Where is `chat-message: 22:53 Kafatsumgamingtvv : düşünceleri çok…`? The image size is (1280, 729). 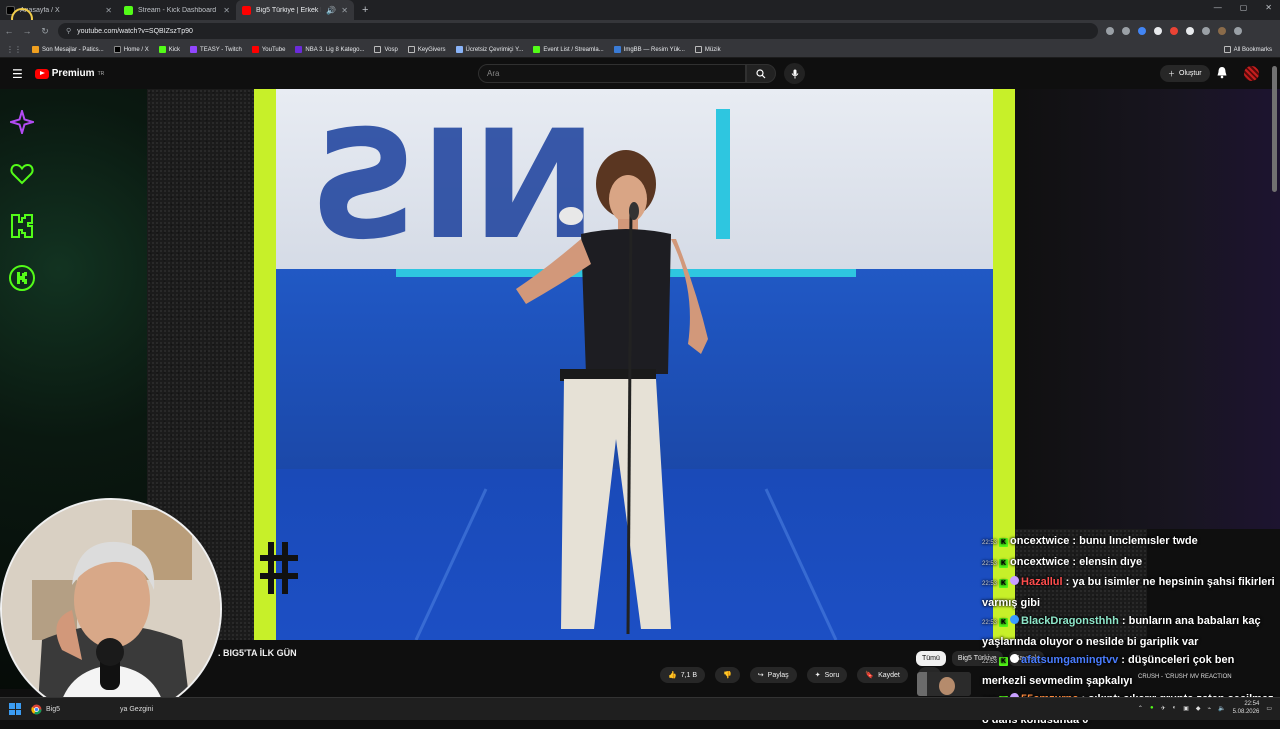 chat-message: 22:53 Kafatsumgamingtvv : düşünceleri çok… is located at coordinates (1131, 670).